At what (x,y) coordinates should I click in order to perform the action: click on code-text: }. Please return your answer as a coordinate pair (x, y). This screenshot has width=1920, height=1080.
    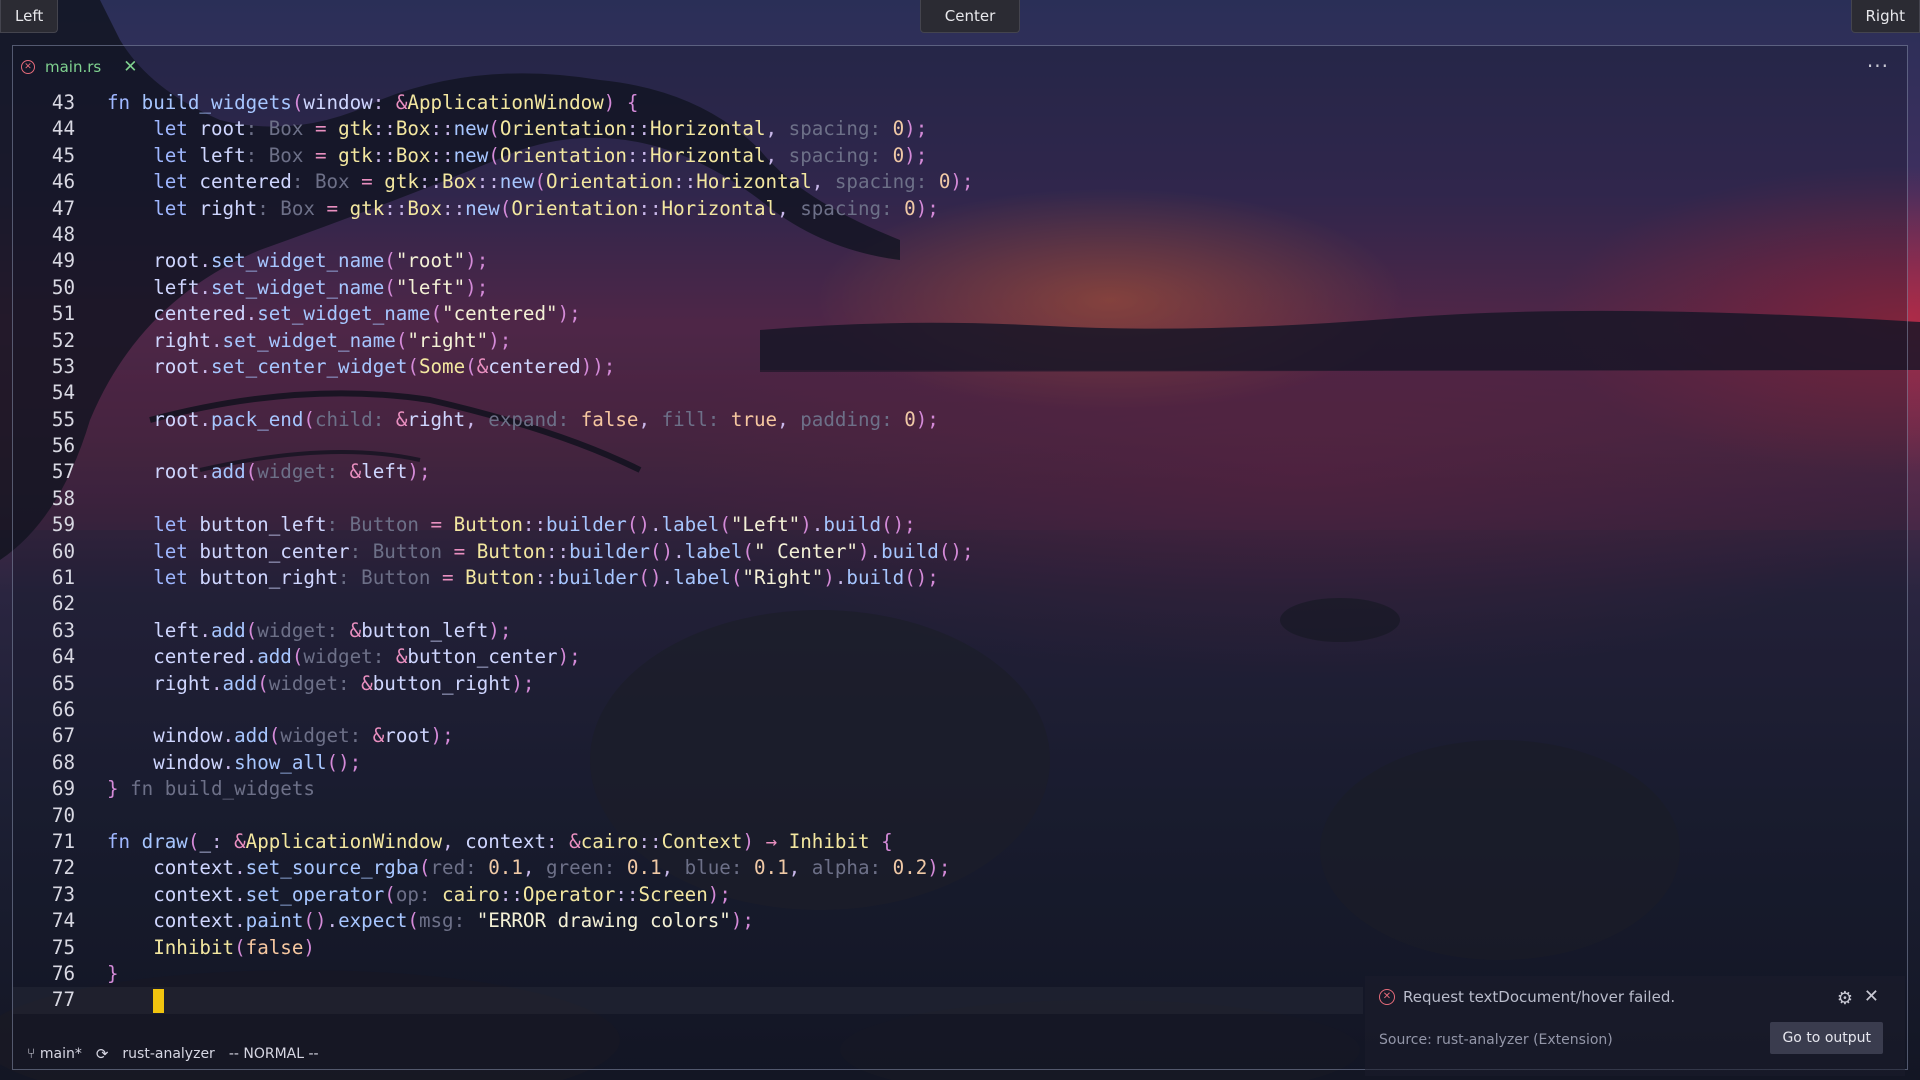
    Looking at the image, I should click on (113, 974).